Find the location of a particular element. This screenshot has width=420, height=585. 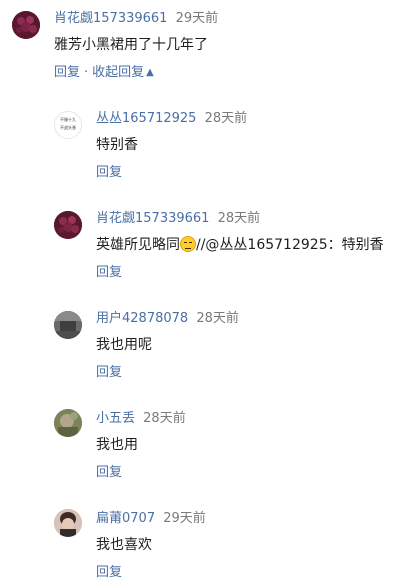

chevron-up-icon: ▲ is located at coordinates (150, 72).